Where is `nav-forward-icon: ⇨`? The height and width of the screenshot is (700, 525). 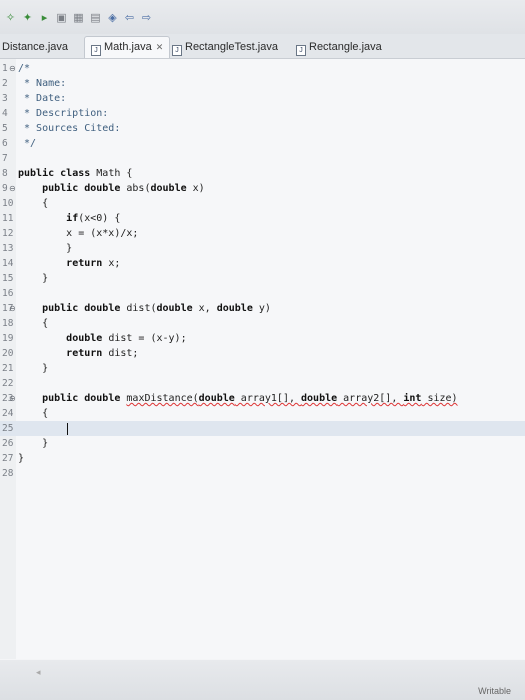 nav-forward-icon: ⇨ is located at coordinates (146, 17).